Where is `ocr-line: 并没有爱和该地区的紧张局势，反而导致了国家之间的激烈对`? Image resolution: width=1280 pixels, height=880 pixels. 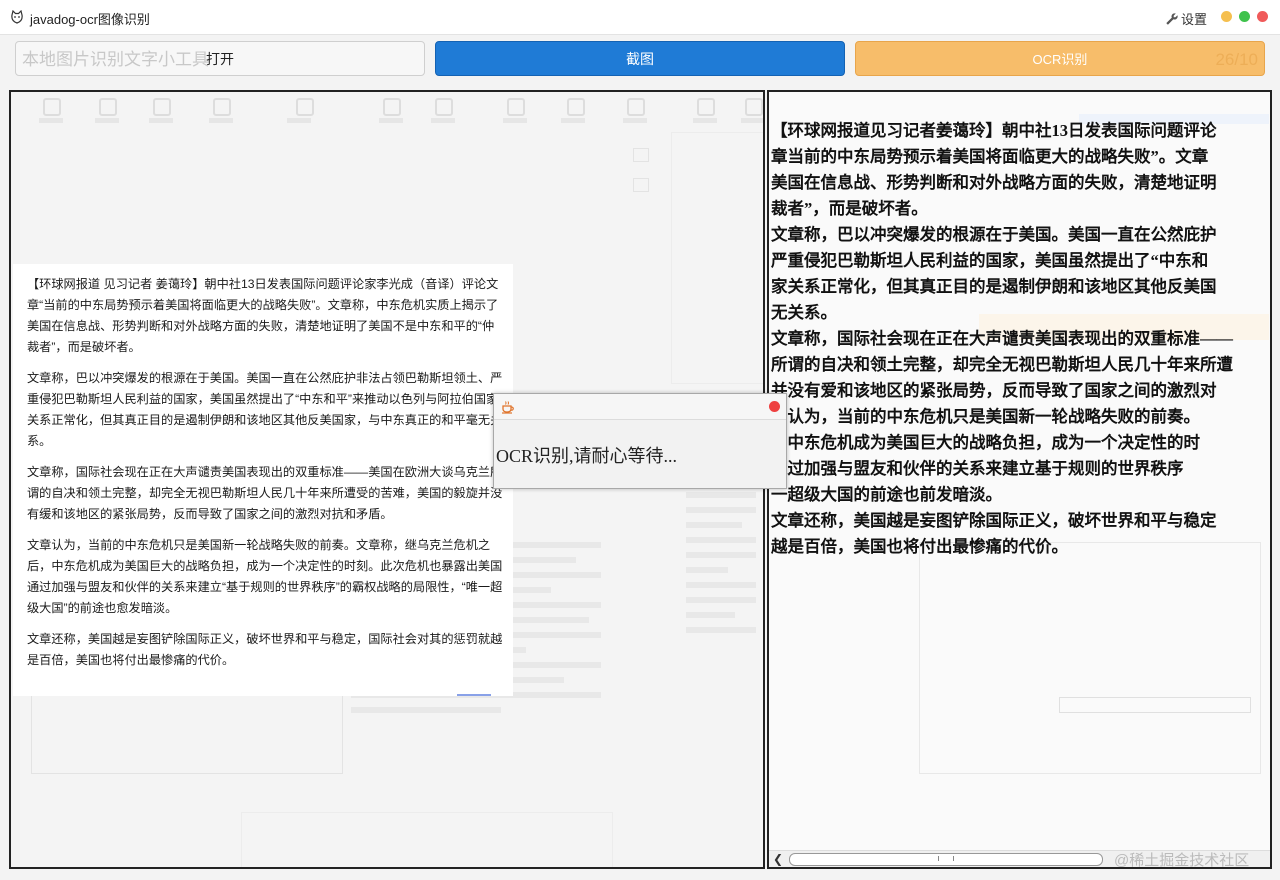 ocr-line: 并没有爱和该地区的紧张局势，反而导致了国家之间的激烈对 is located at coordinates (994, 390).